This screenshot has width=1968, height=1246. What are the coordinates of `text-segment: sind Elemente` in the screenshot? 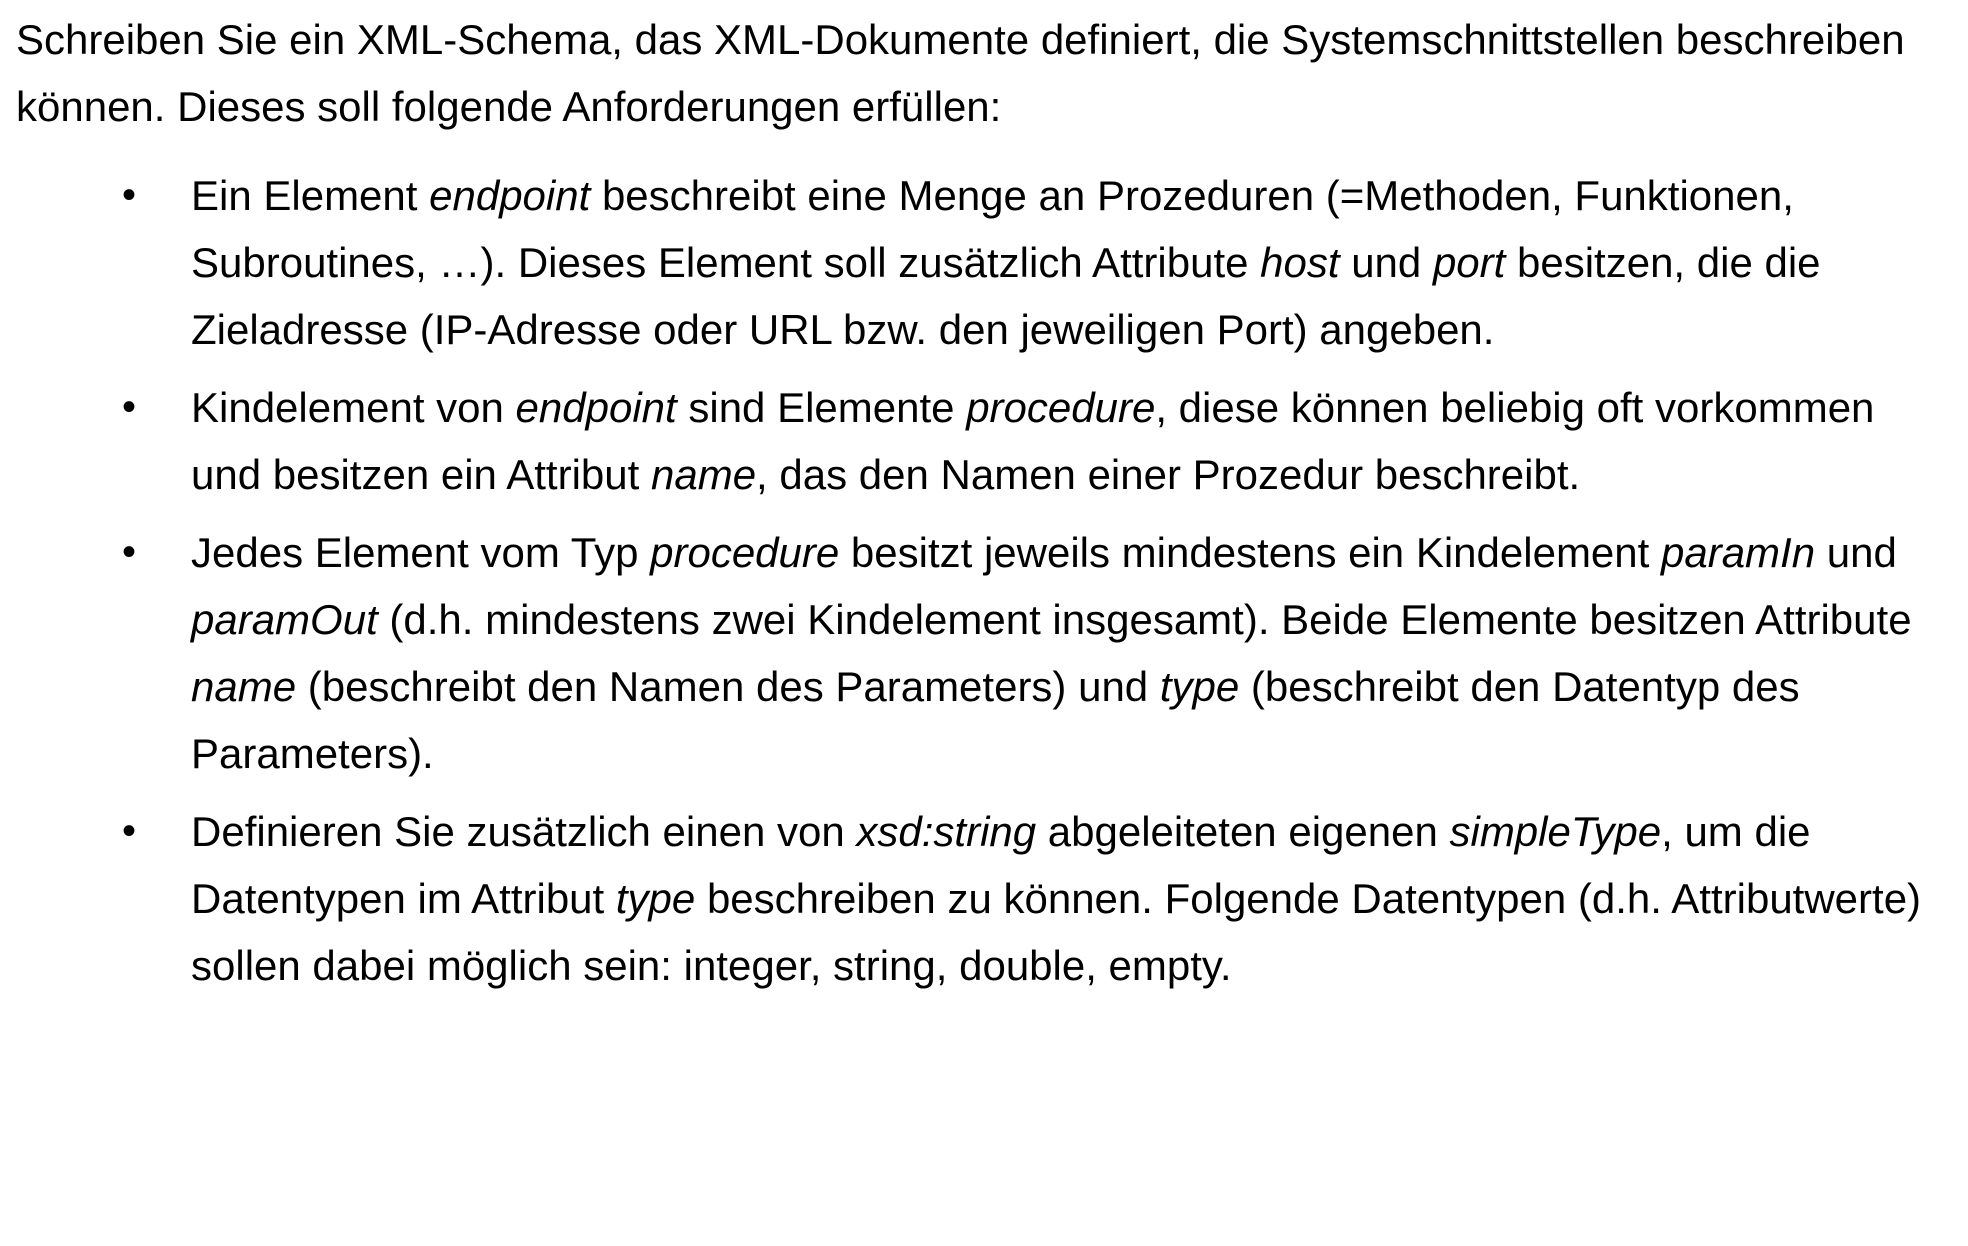 It's located at (821, 407).